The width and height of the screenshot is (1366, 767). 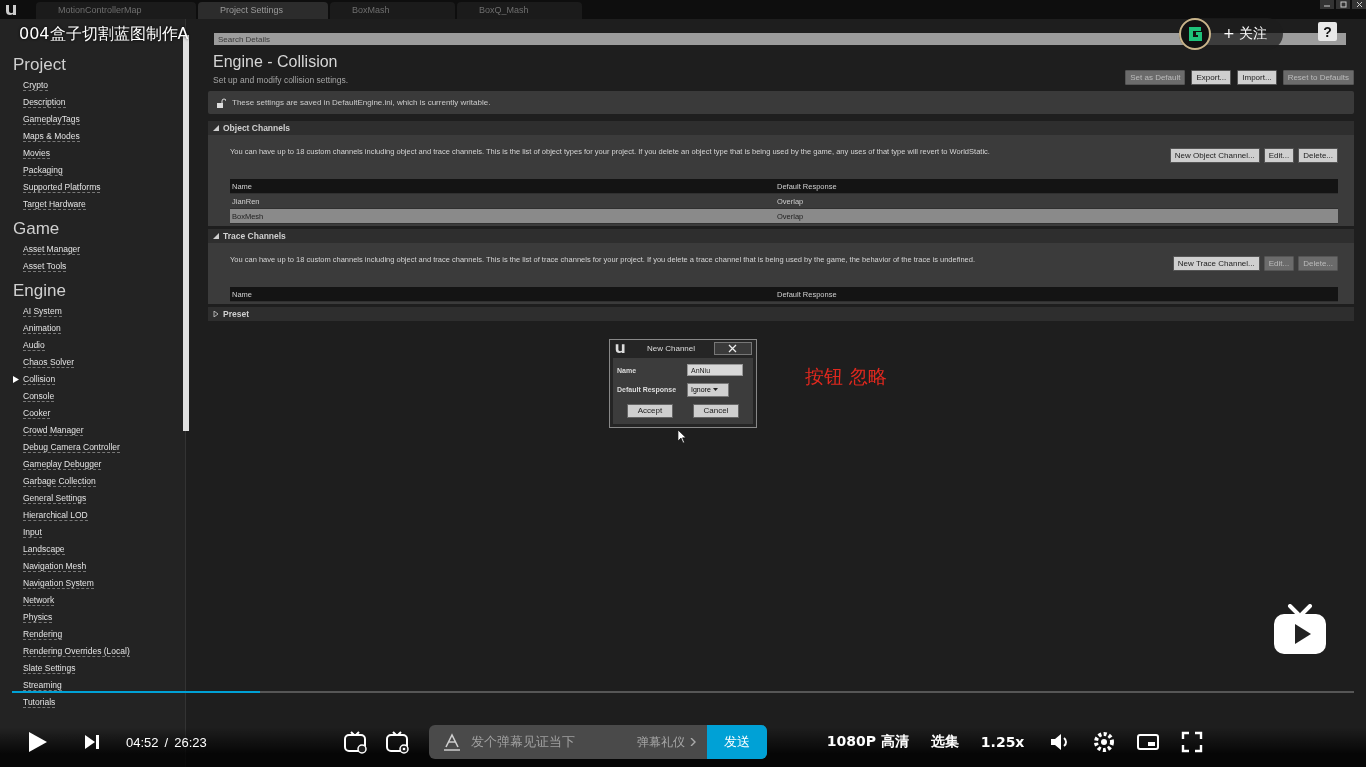 I want to click on duration-time: 26:23, so click(x=190, y=742).